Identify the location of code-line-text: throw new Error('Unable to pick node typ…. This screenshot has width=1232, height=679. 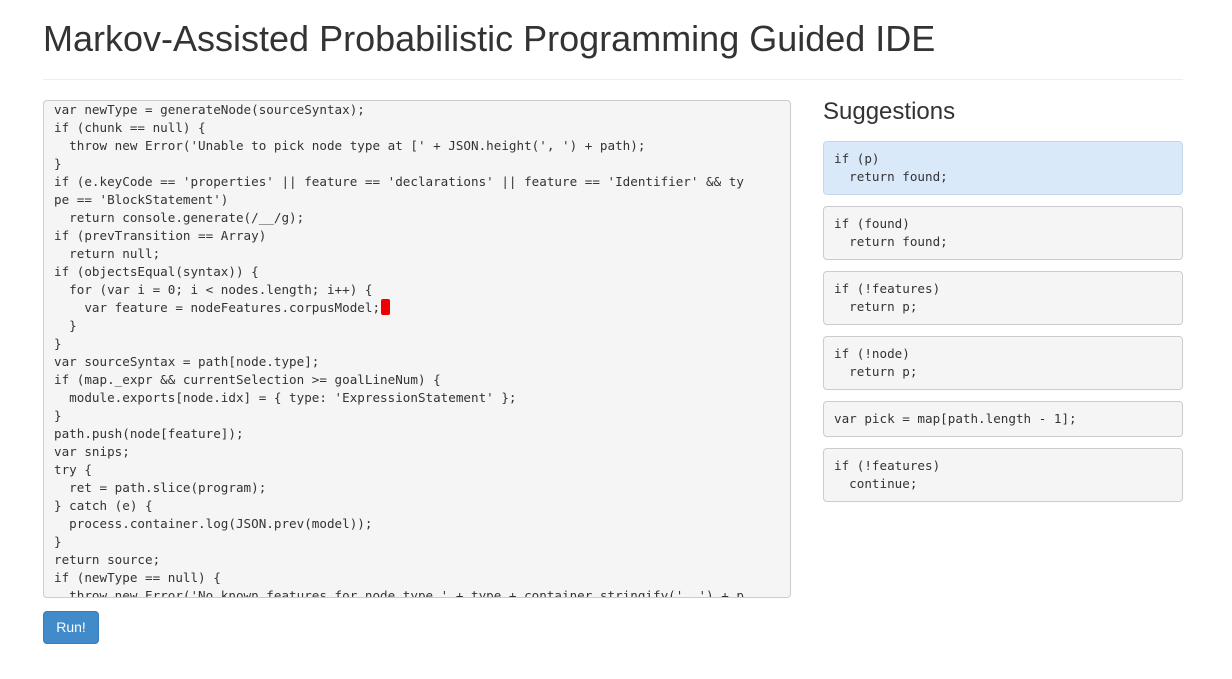
(350, 145).